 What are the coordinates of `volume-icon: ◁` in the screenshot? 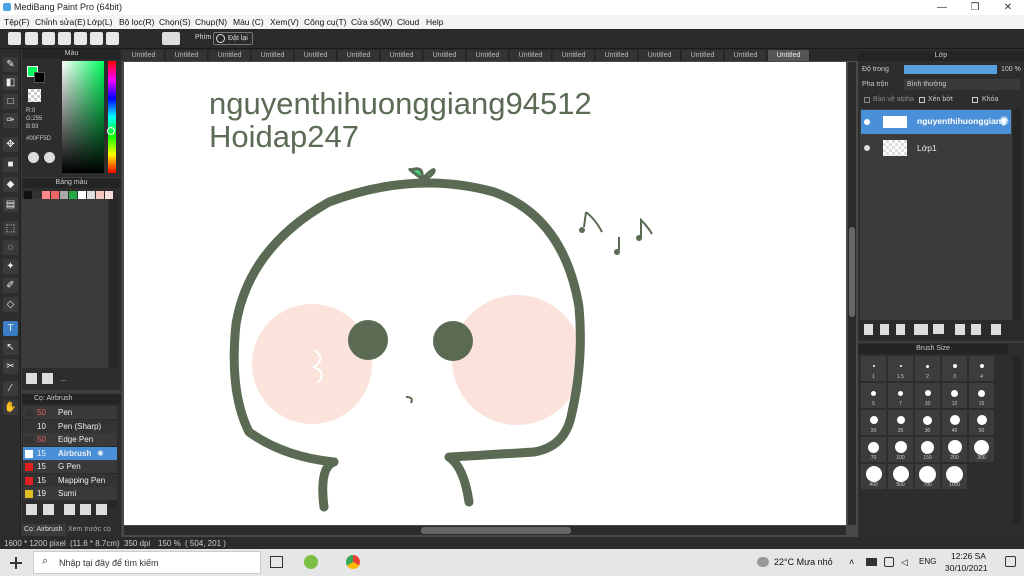 It's located at (904, 562).